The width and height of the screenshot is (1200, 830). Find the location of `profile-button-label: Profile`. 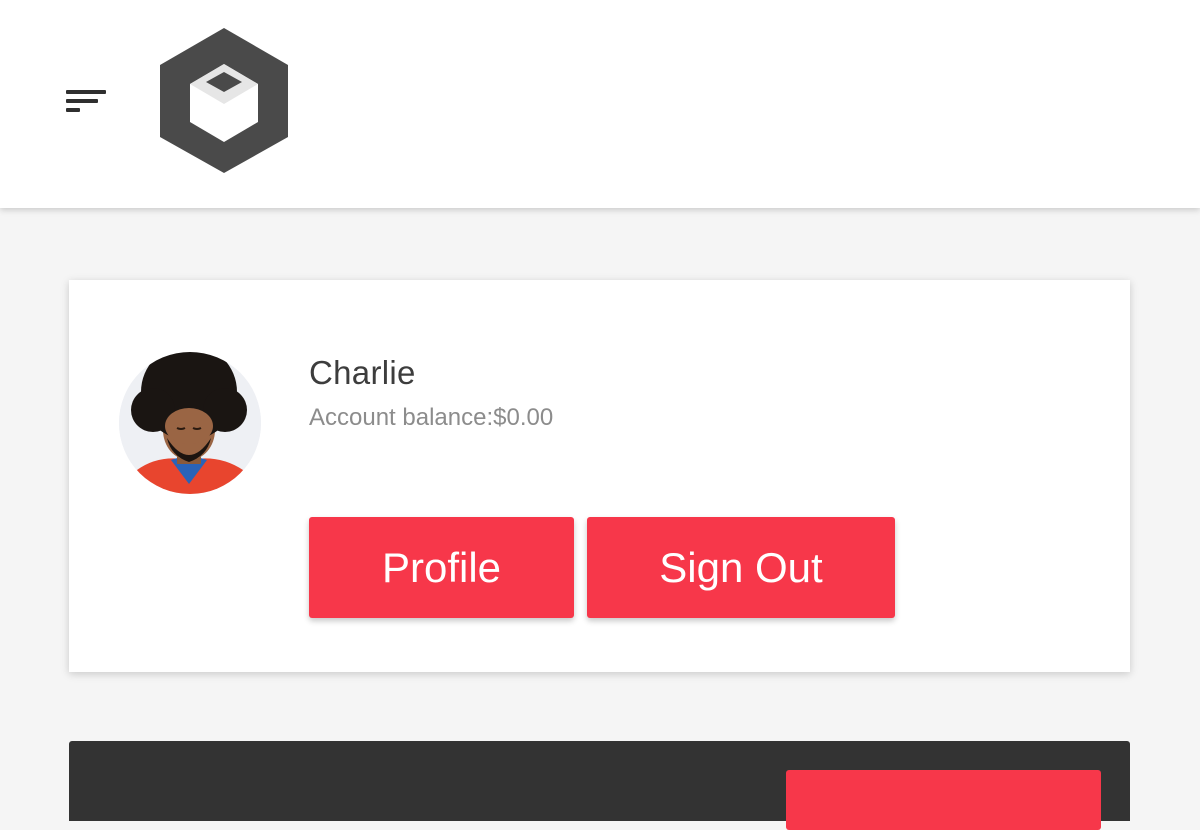

profile-button-label: Profile is located at coordinates (441, 567).